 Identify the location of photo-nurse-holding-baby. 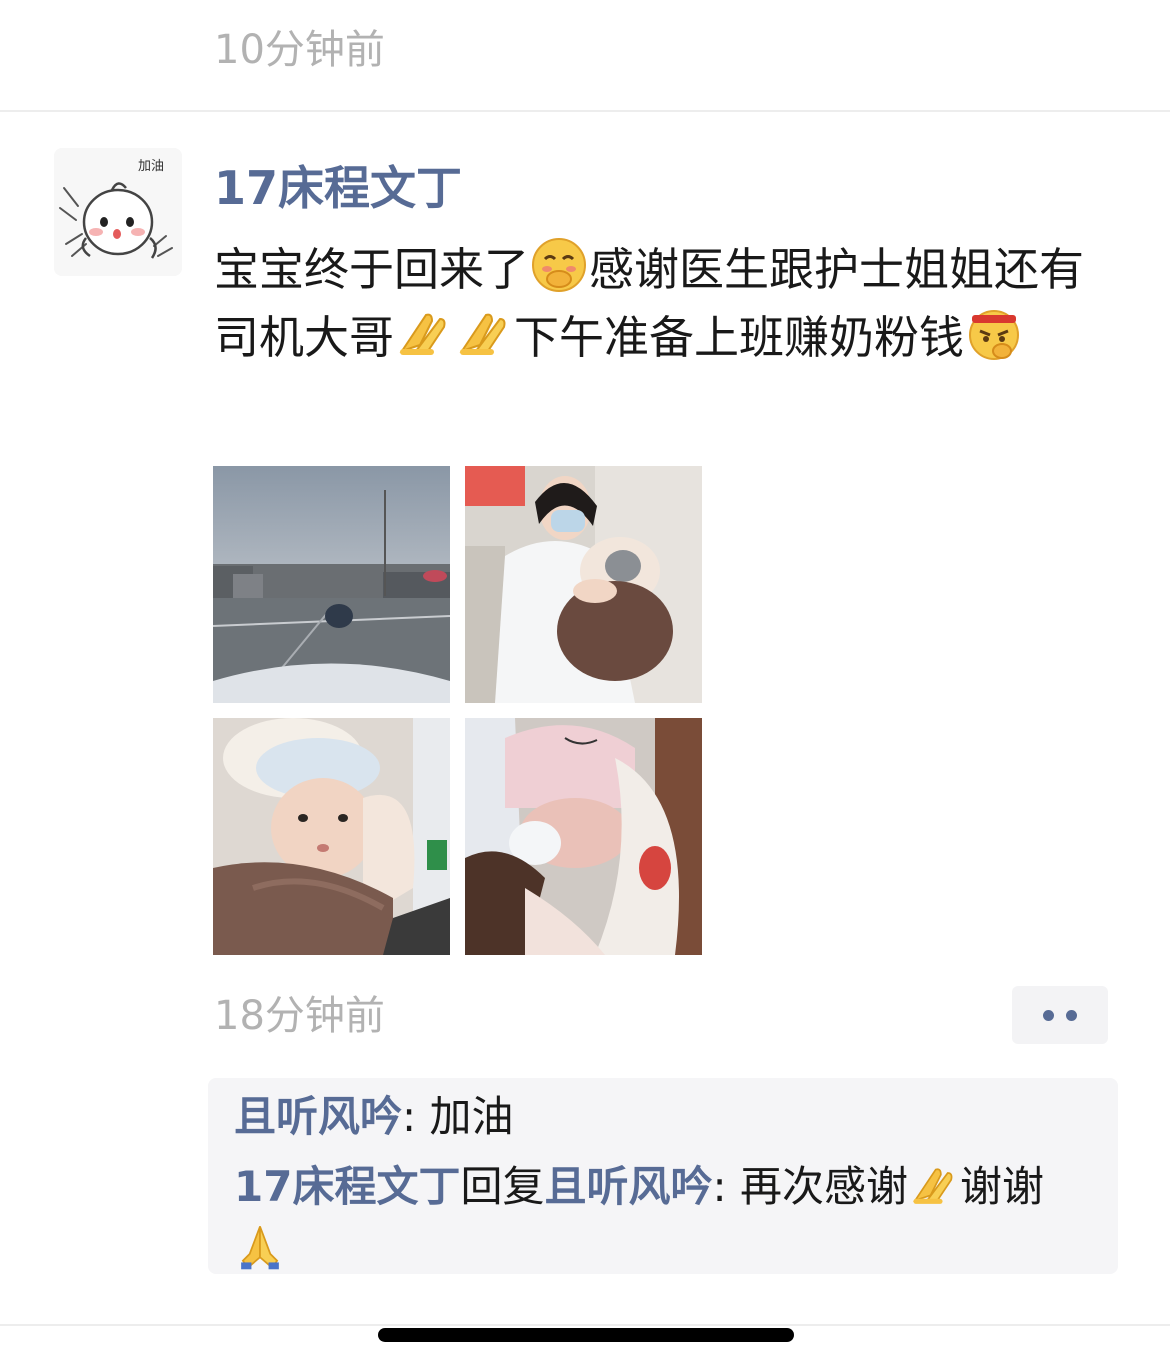
(583, 584).